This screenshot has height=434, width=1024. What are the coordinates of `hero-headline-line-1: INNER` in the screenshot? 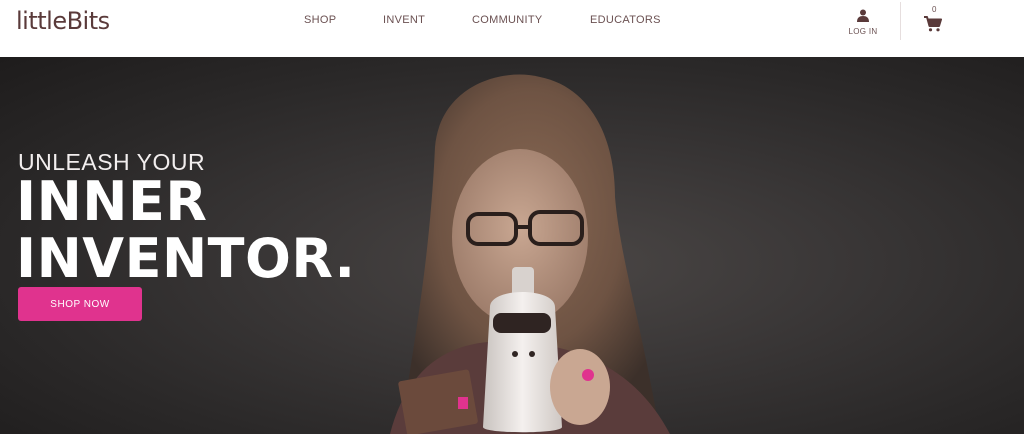 It's located at (112, 201).